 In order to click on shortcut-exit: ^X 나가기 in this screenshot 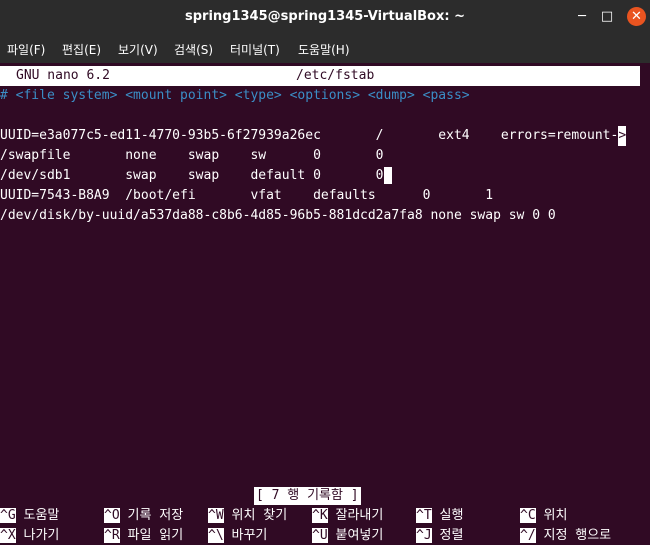, I will do `click(29, 535)`.